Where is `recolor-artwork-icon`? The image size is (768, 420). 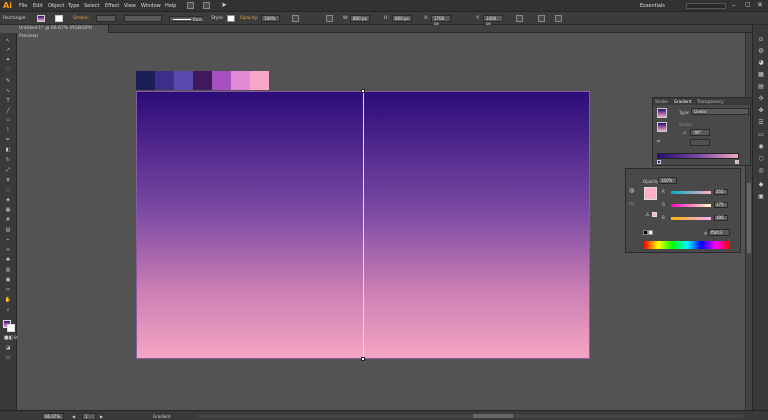
recolor-artwork-icon is located at coordinates (295, 18).